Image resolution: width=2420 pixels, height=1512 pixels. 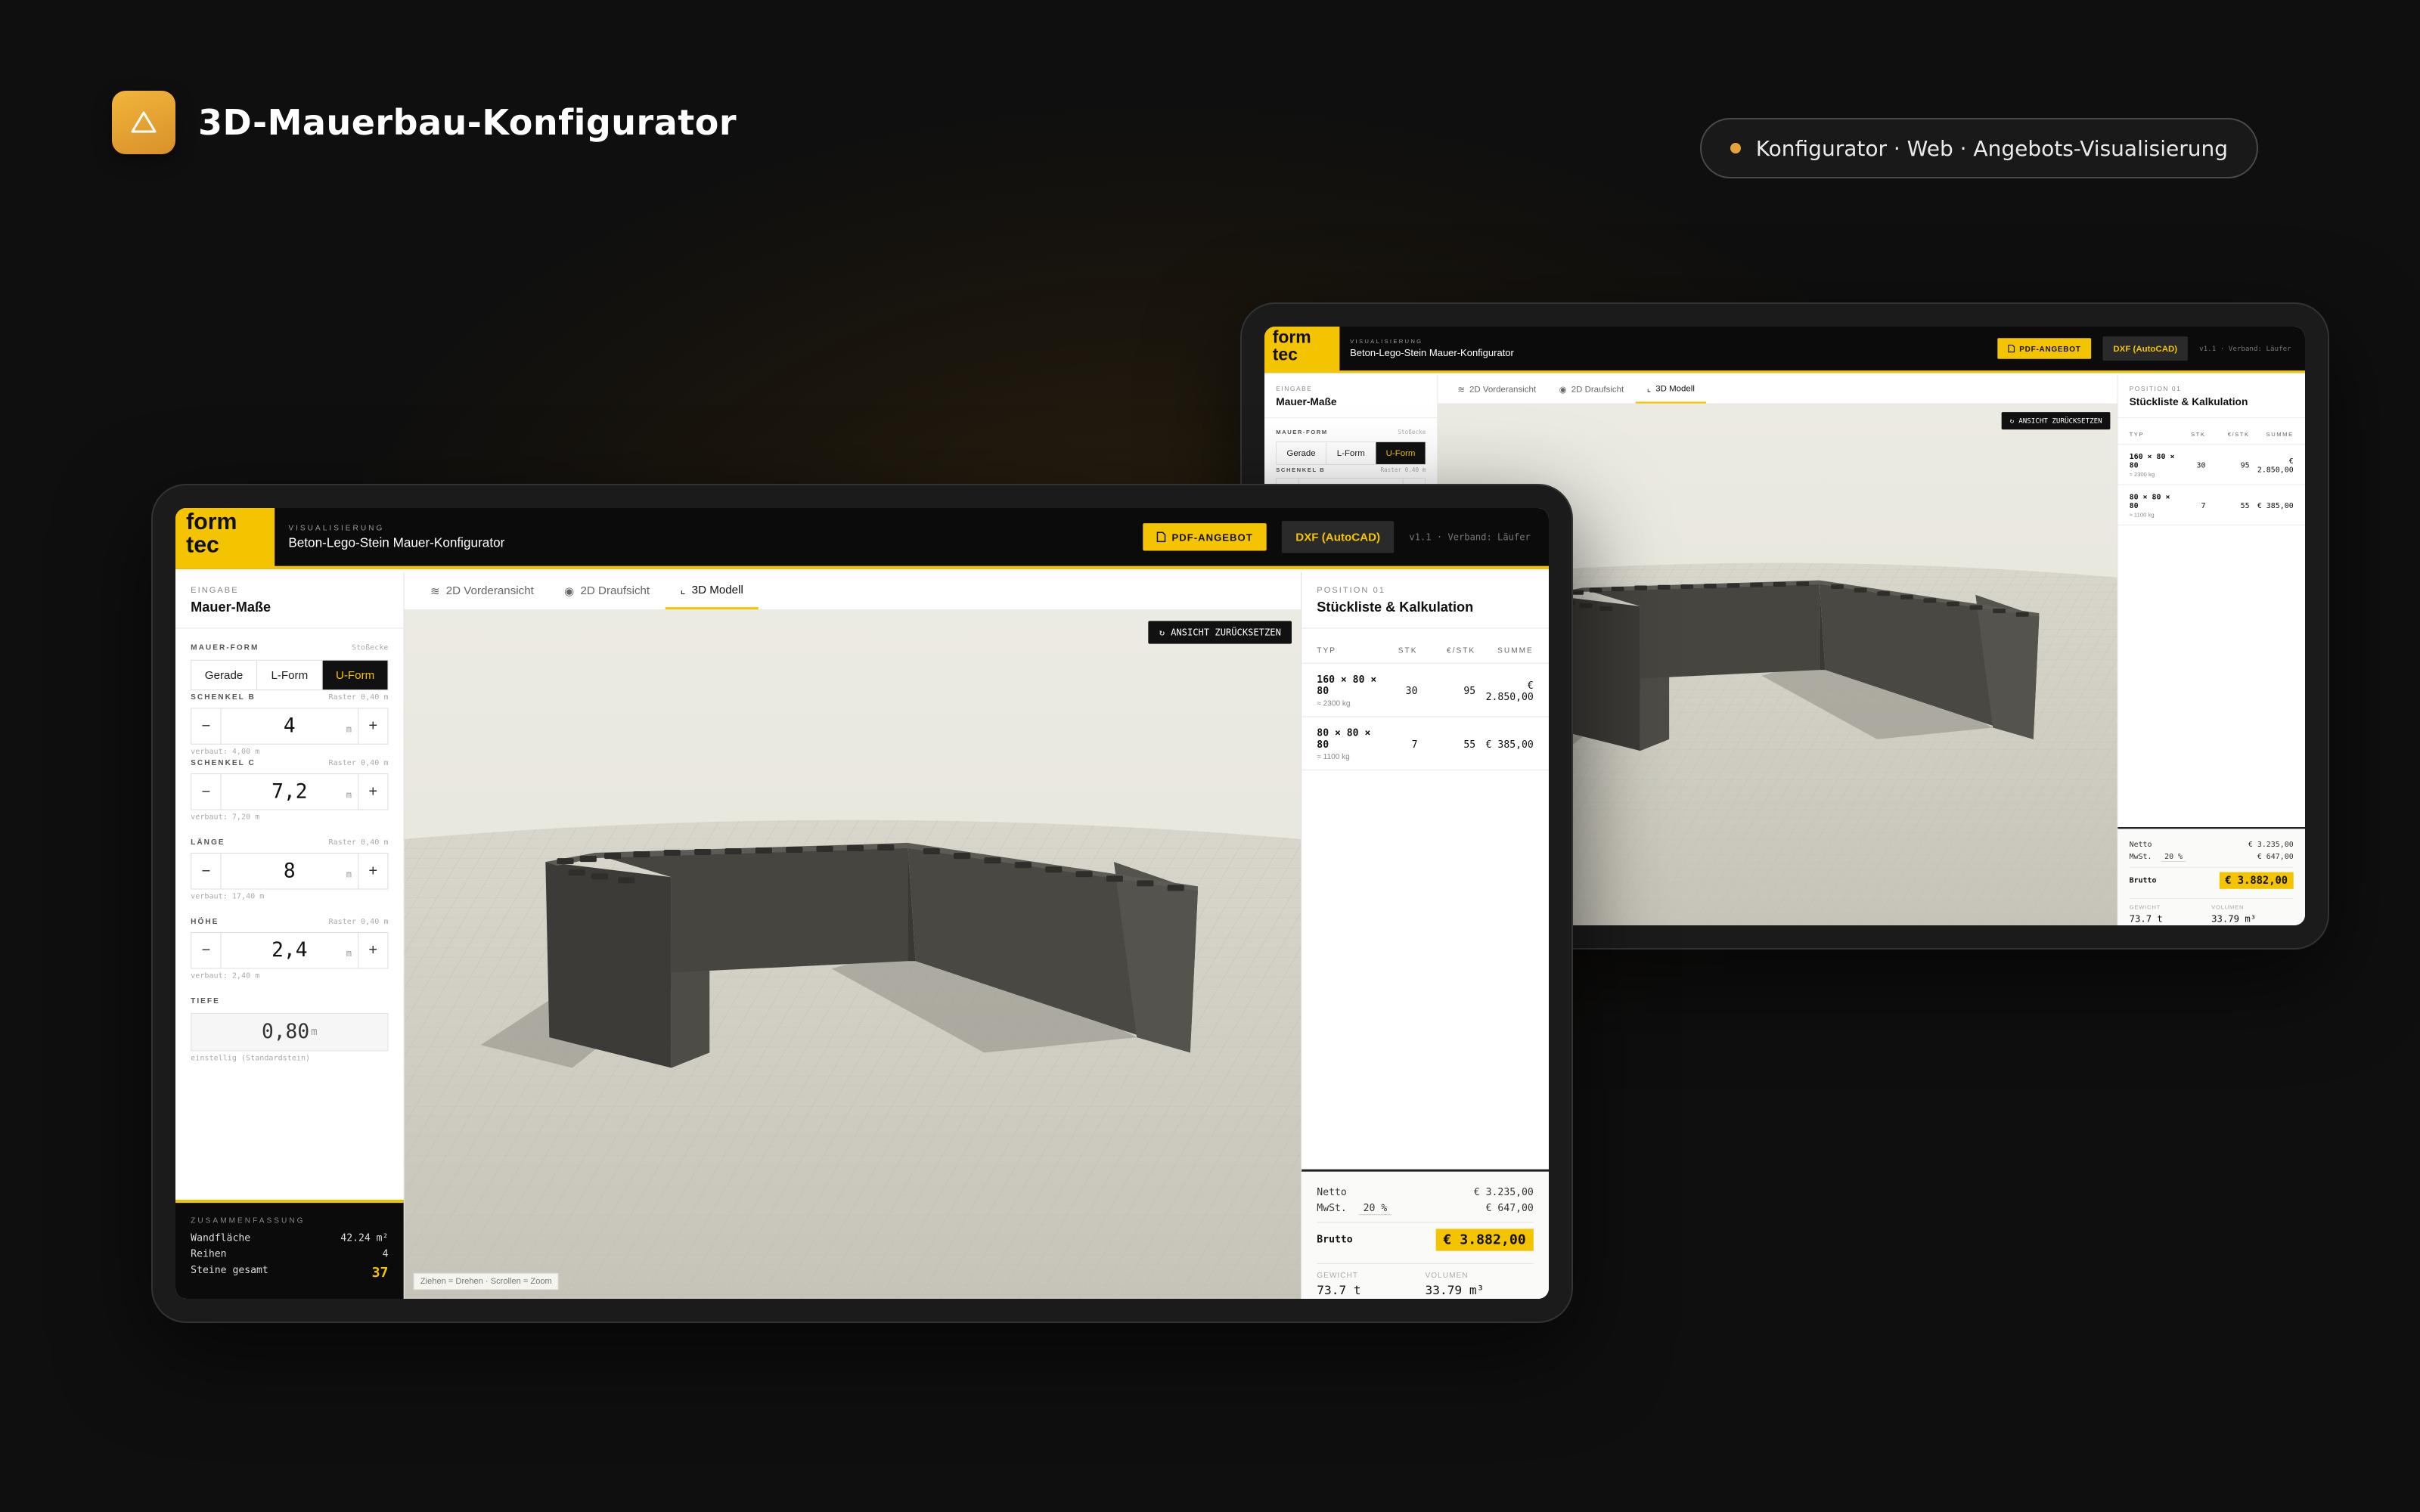 I want to click on hoehe-increment-button: +, so click(x=372, y=951).